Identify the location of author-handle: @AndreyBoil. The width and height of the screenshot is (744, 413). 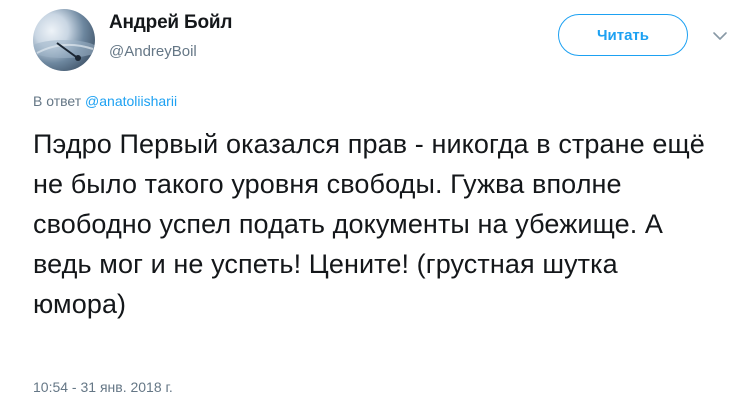
(153, 51).